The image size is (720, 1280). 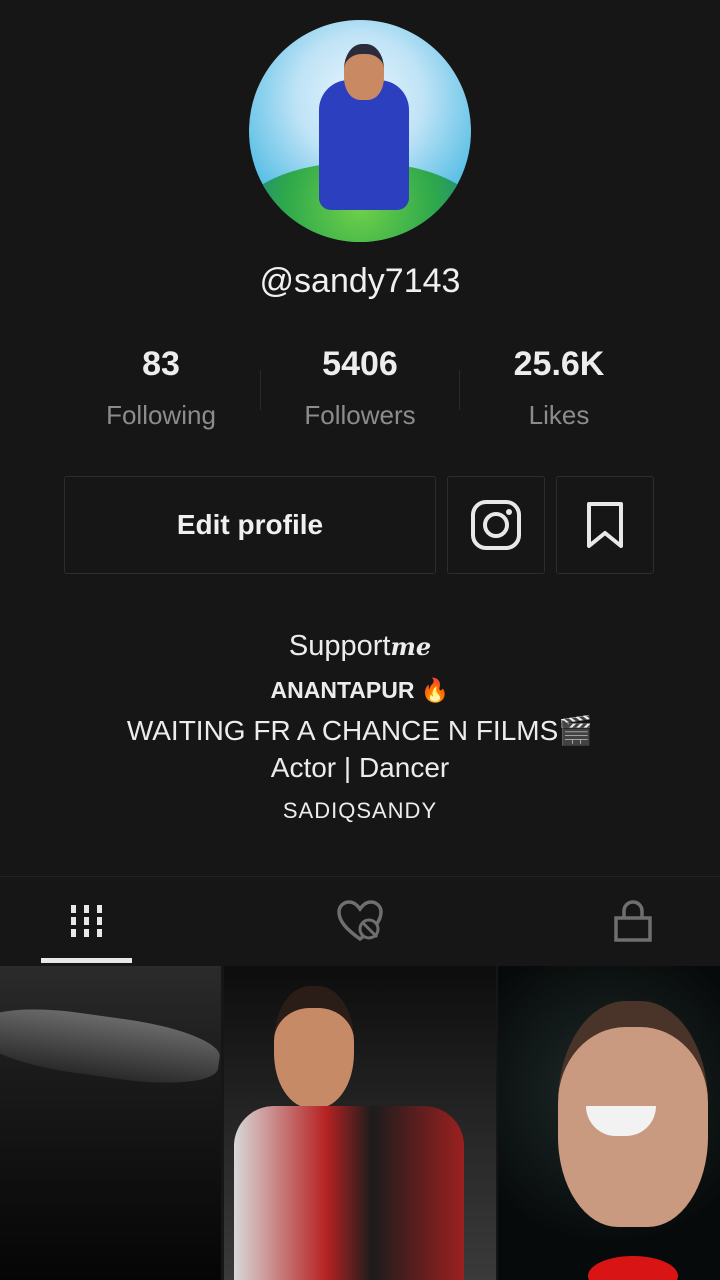 I want to click on bio-line-role: Actor | Dancer, so click(x=360, y=767).